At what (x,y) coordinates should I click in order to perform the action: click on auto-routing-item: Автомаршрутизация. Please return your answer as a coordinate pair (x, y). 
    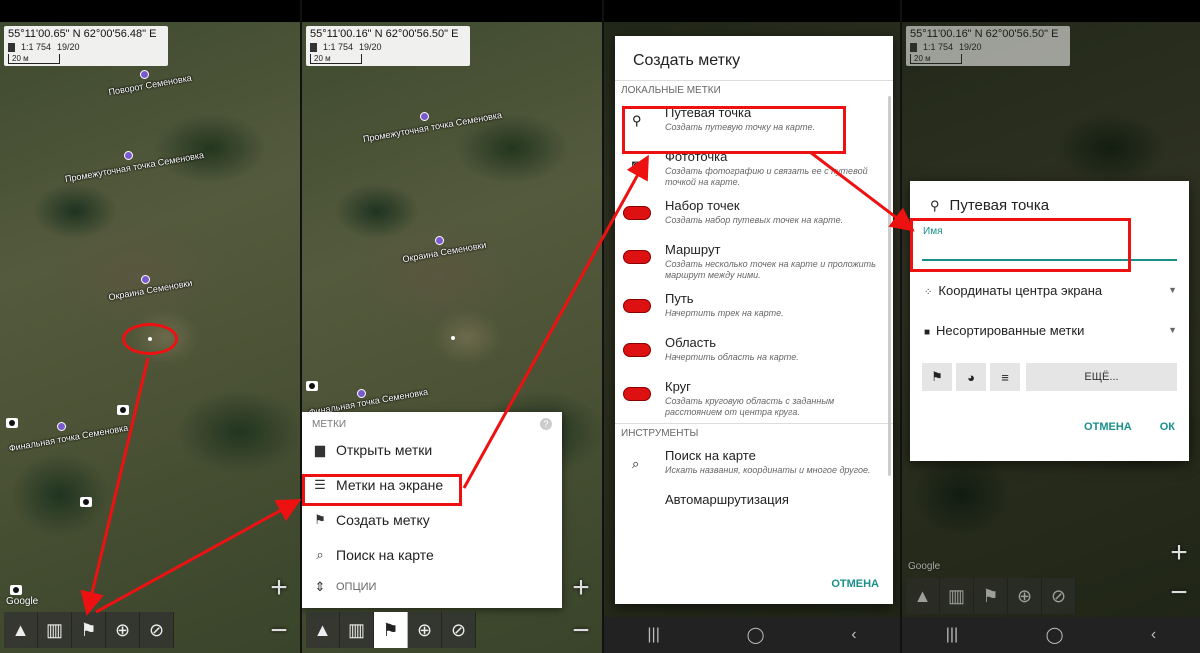
    Looking at the image, I should click on (754, 497).